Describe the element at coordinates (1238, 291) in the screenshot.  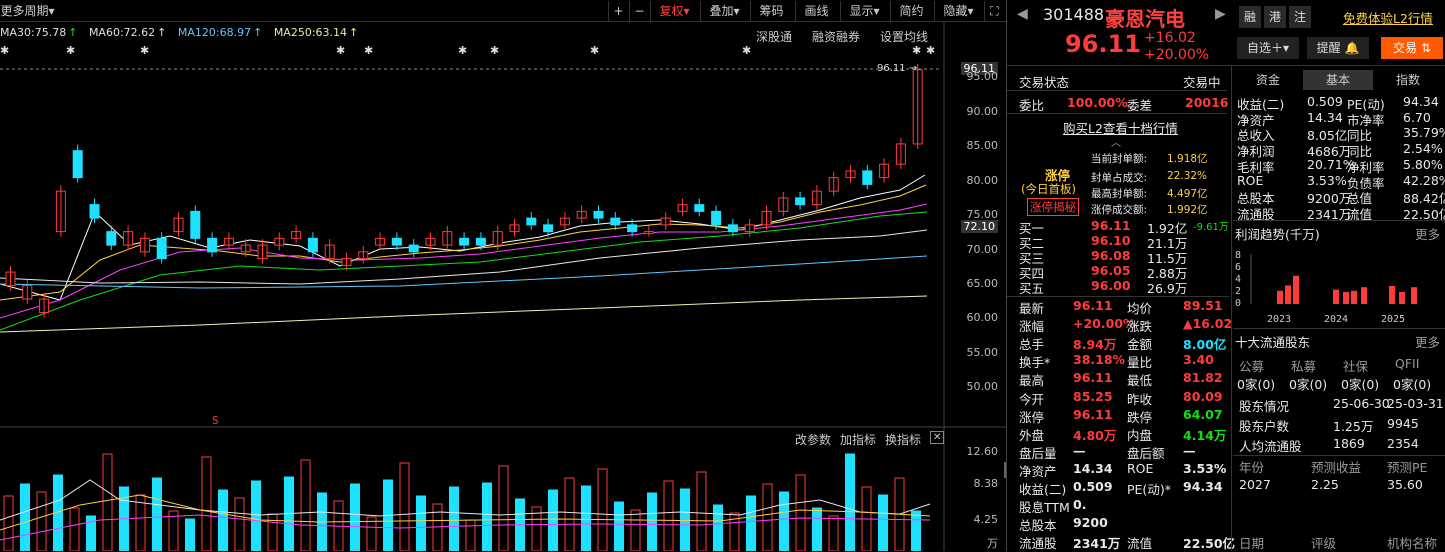
I see `profit-y-label: 2` at that location.